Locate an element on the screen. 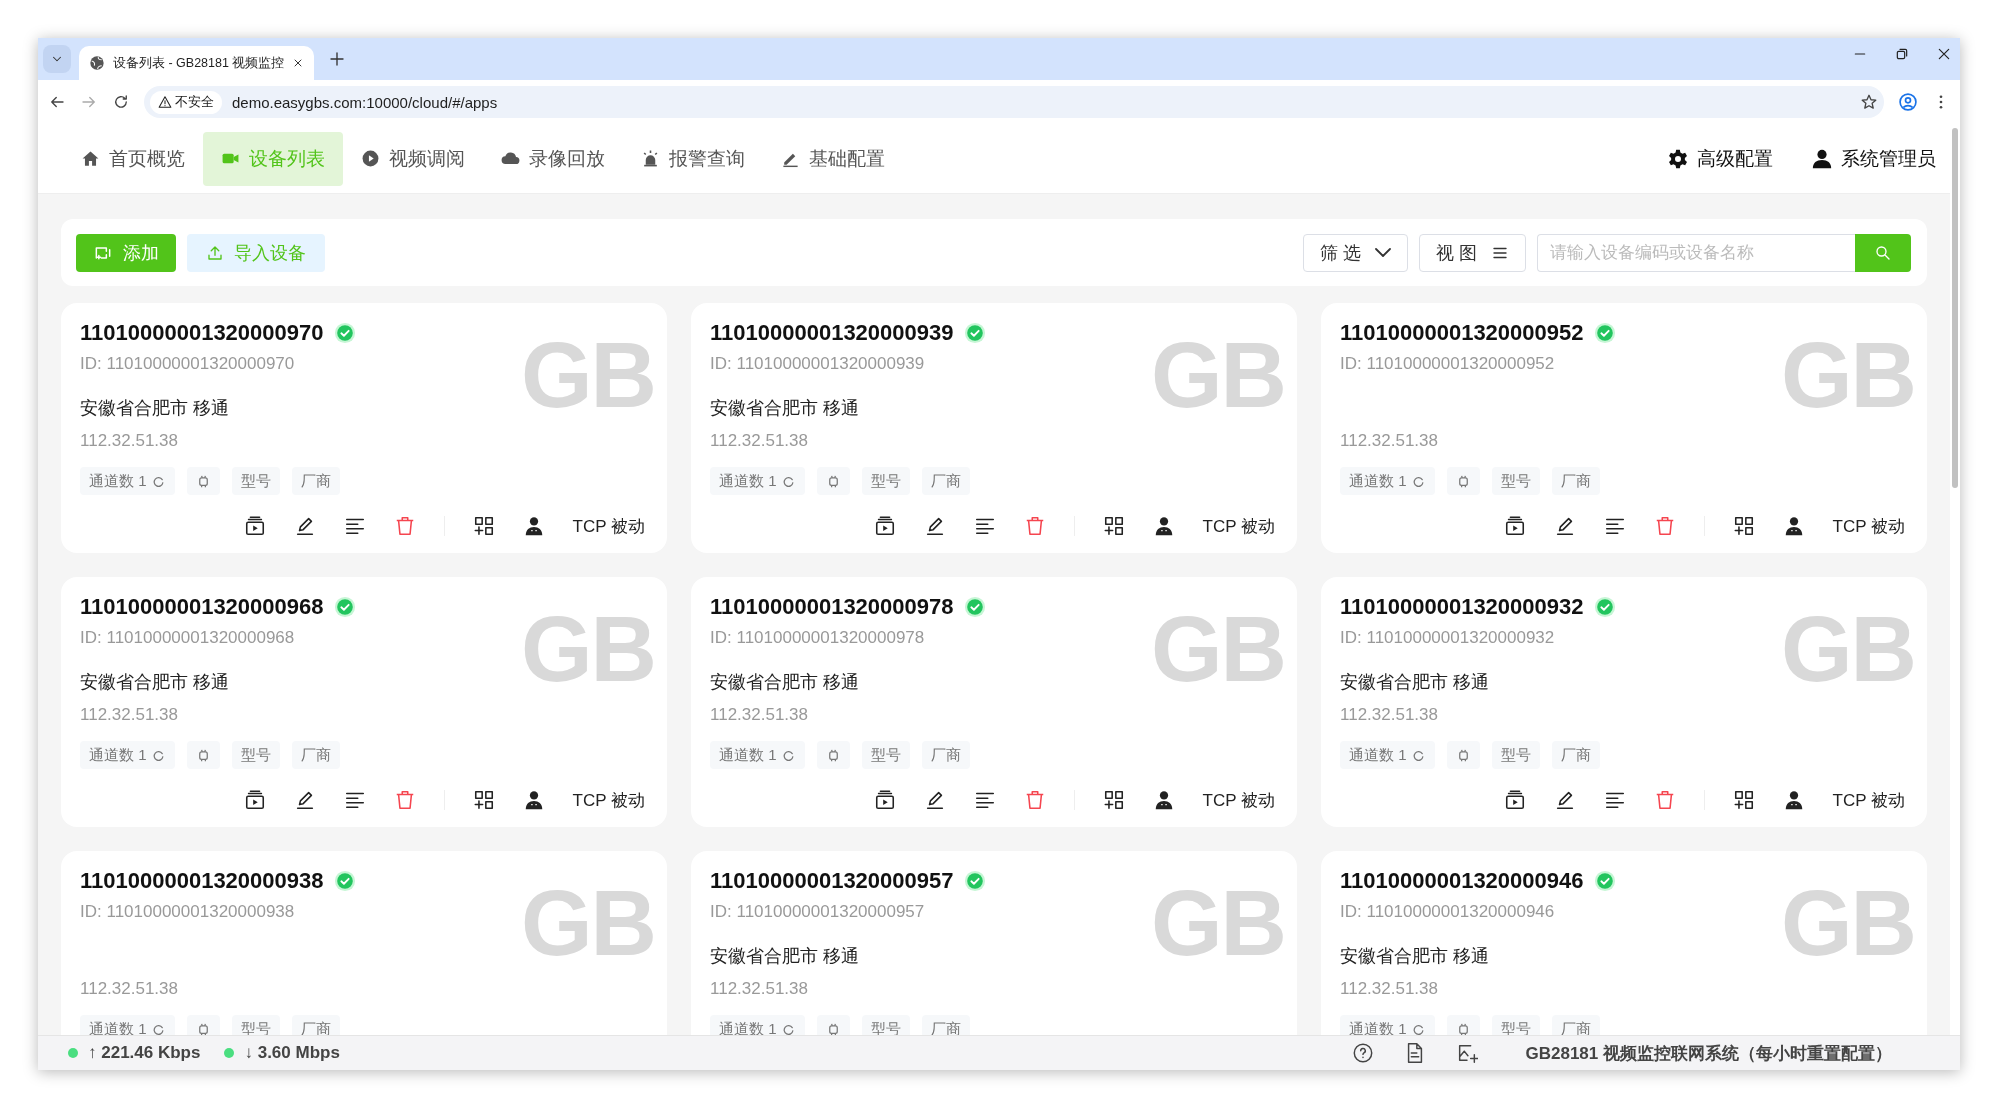  nav-tab: 首页概览 is located at coordinates (133, 158).